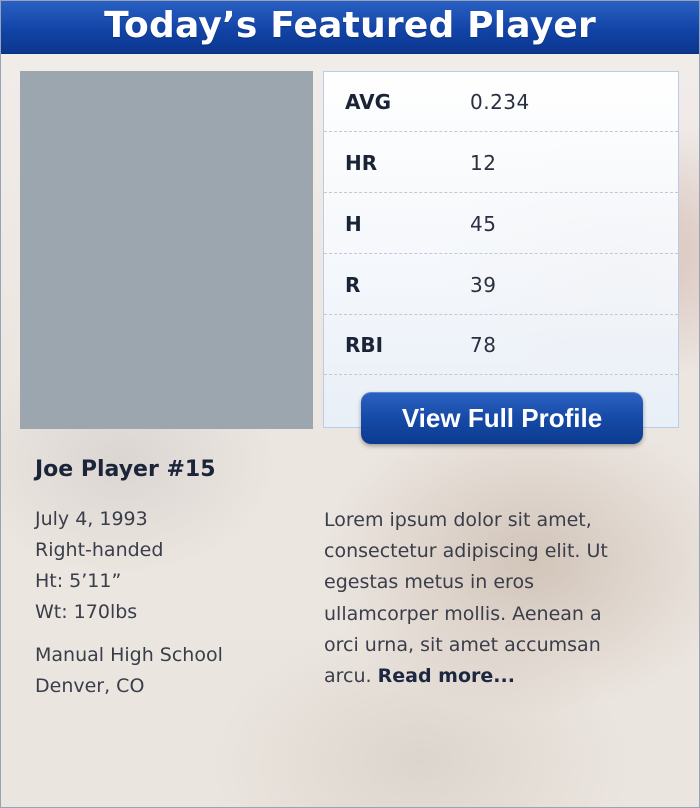 This screenshot has height=808, width=700. Describe the element at coordinates (483, 285) in the screenshot. I see `stat-value: 39` at that location.